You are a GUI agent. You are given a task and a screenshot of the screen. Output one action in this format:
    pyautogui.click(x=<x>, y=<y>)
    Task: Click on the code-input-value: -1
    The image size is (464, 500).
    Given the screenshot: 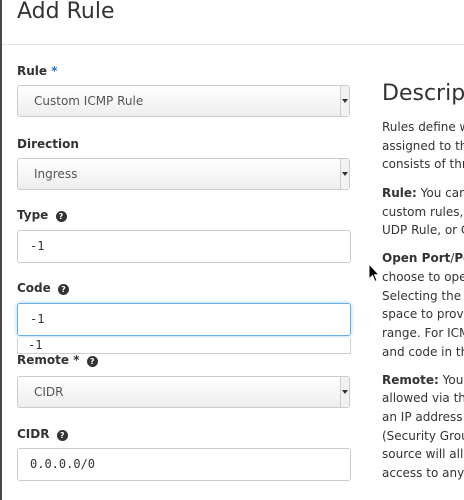 What is the action you would take?
    pyautogui.click(x=37, y=319)
    